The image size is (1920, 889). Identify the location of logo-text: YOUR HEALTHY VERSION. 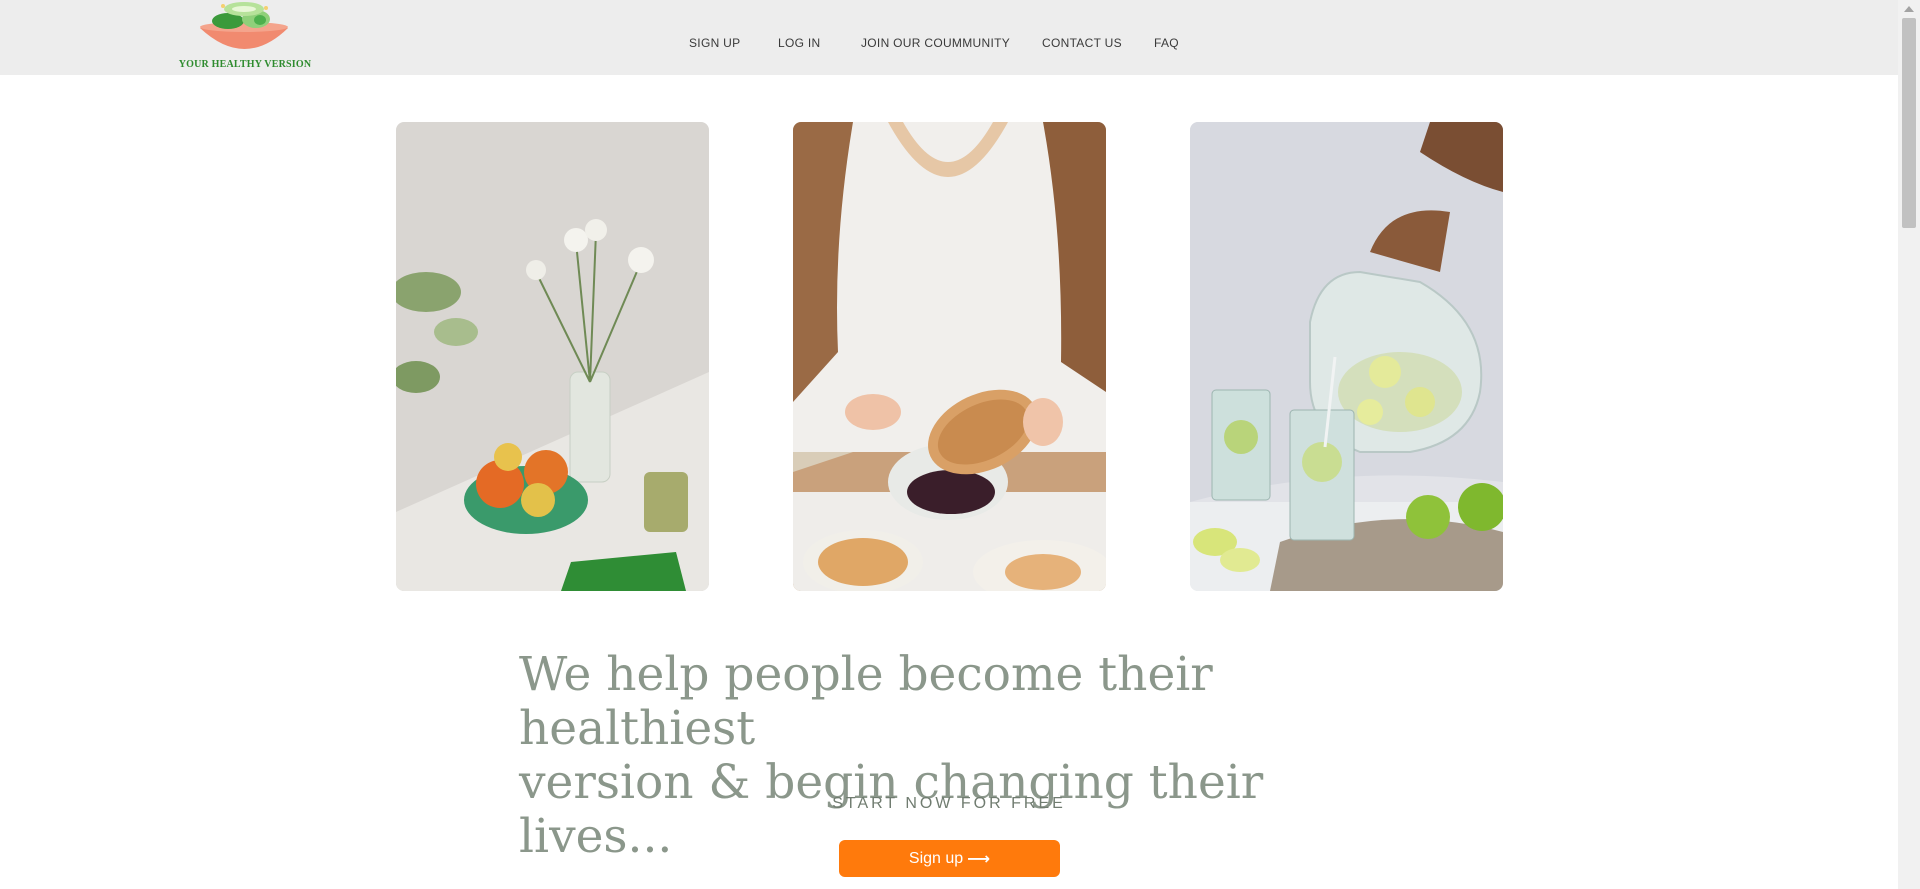
(245, 64).